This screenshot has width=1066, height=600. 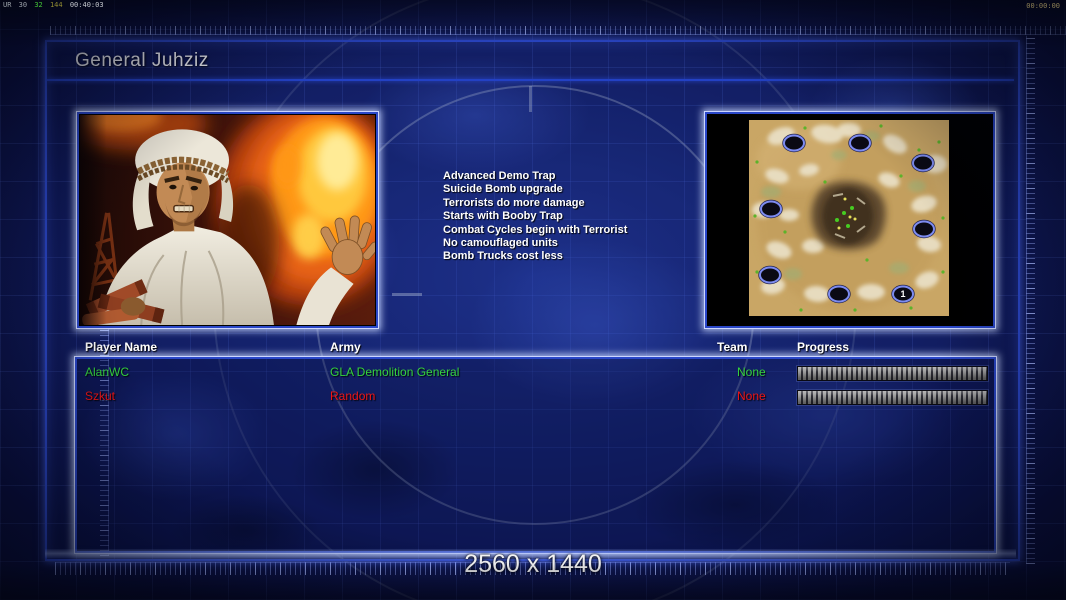 I want to click on bonus-item: Starts with Booby Trap, so click(x=503, y=216).